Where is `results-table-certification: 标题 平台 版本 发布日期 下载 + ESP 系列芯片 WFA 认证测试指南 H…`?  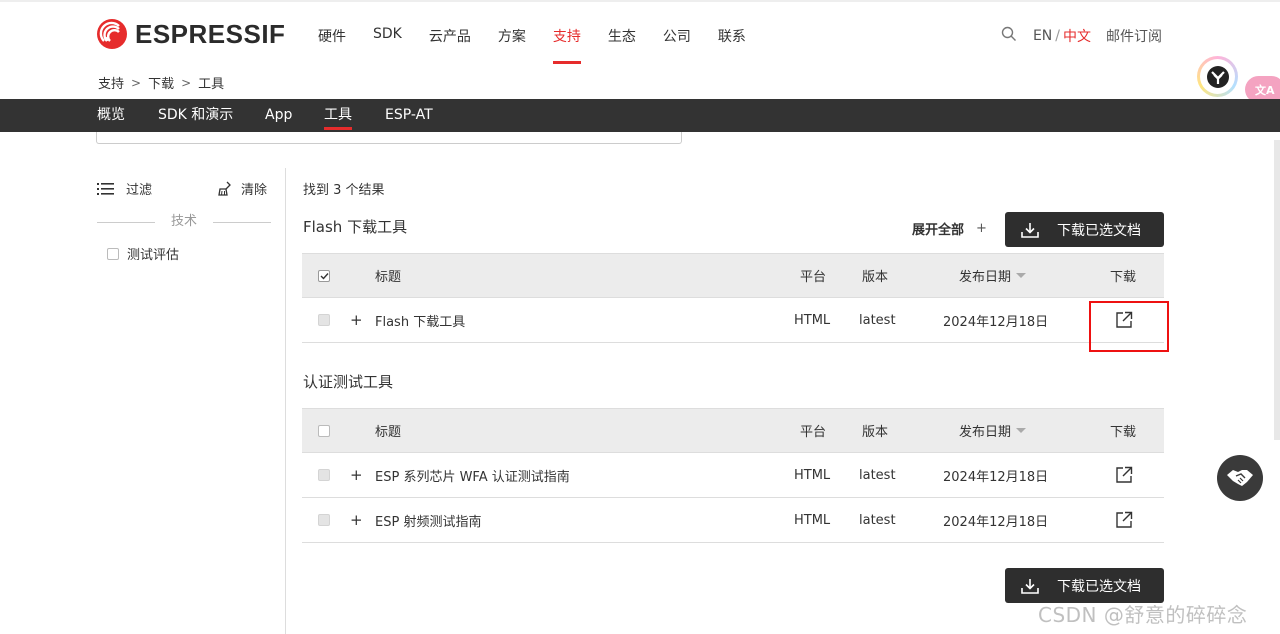 results-table-certification: 标题 平台 版本 发布日期 下载 + ESP 系列芯片 WFA 认证测试指南 H… is located at coordinates (733, 475).